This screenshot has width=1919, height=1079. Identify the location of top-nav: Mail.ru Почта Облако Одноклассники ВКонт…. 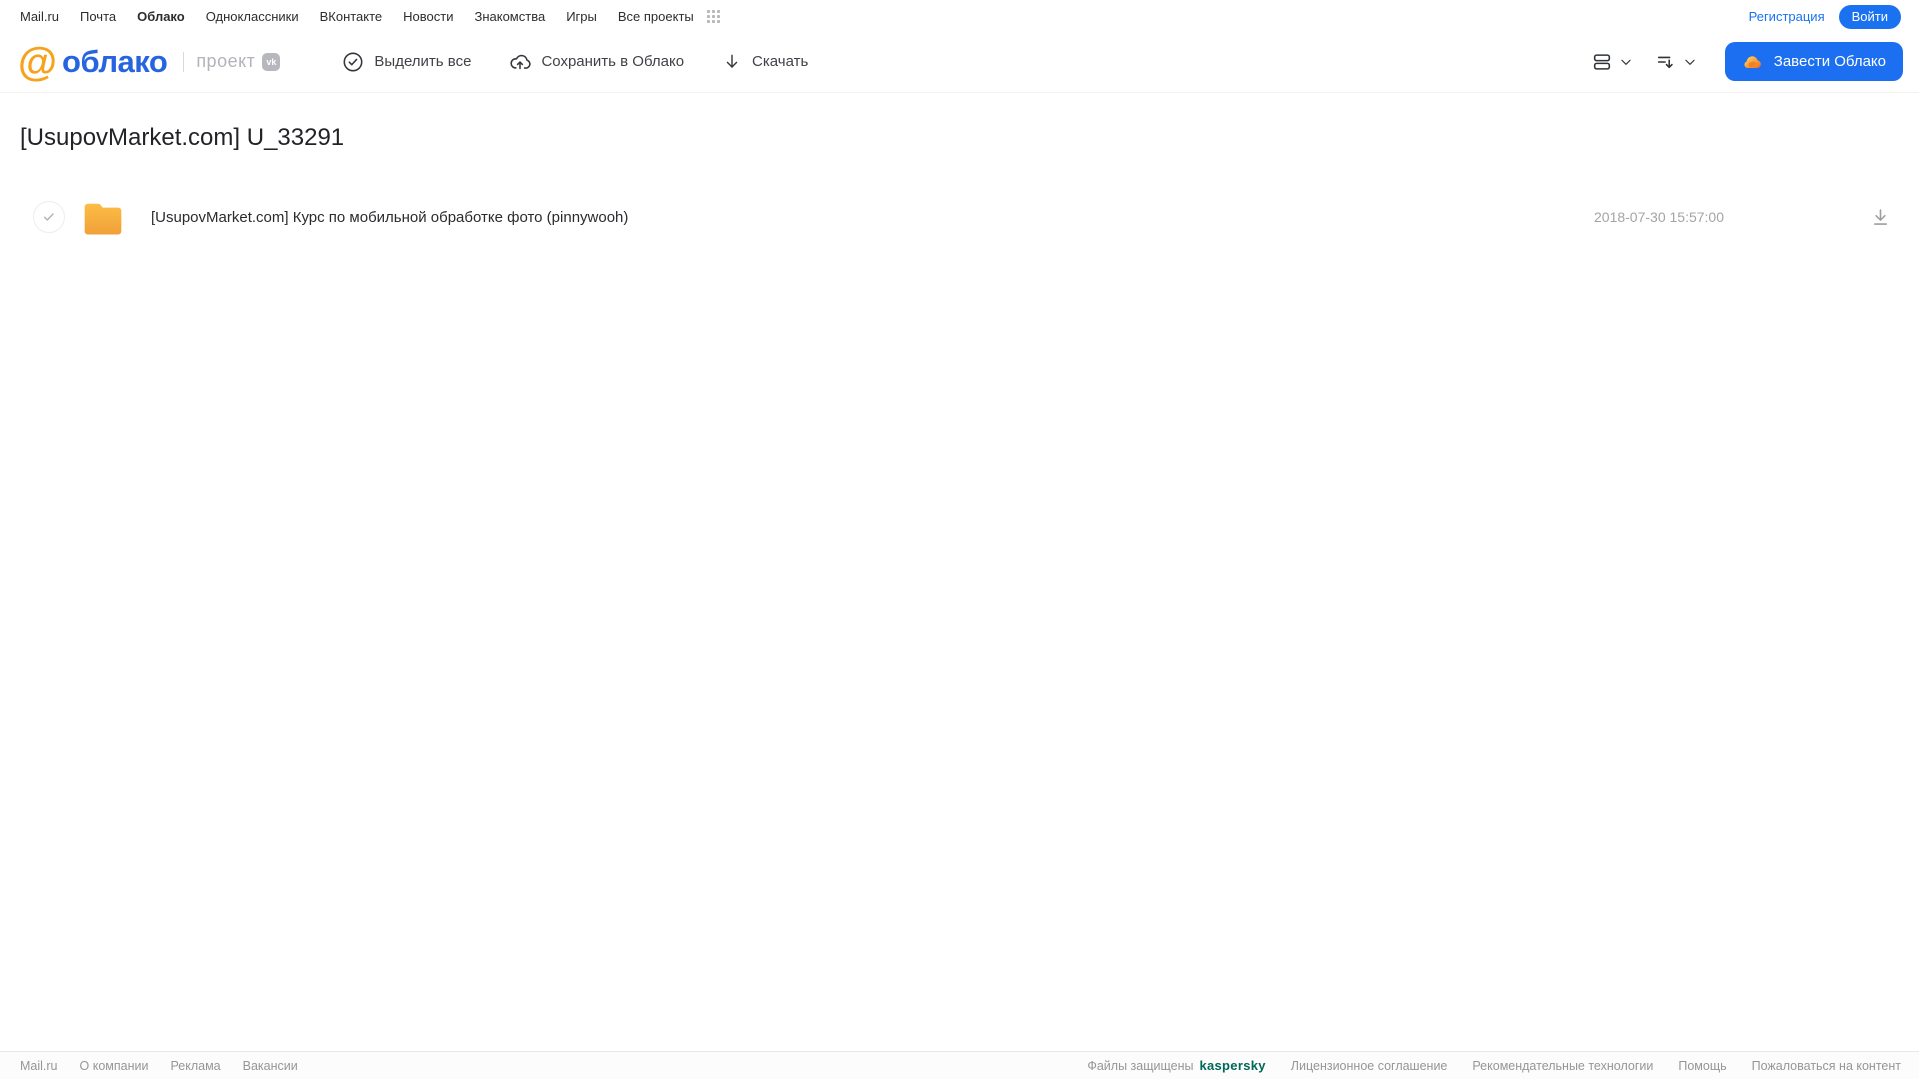
(370, 16).